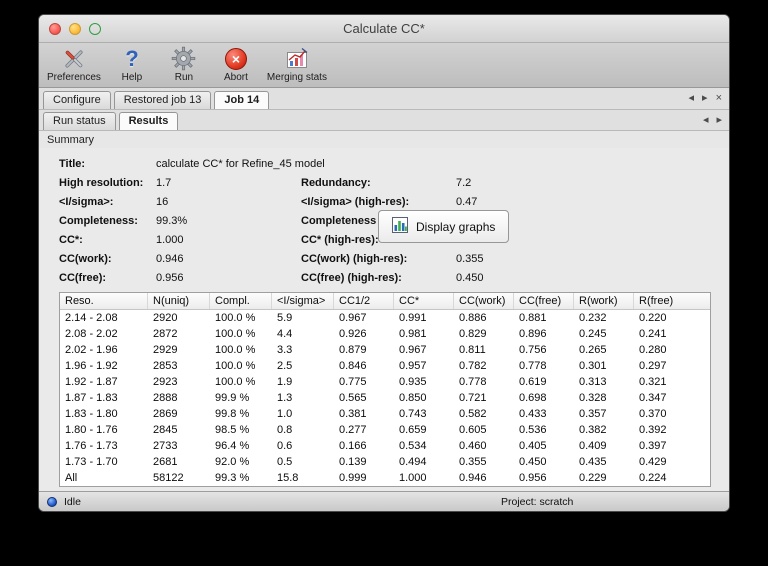  What do you see at coordinates (165, 382) in the screenshot?
I see `table-cell: 2923` at bounding box center [165, 382].